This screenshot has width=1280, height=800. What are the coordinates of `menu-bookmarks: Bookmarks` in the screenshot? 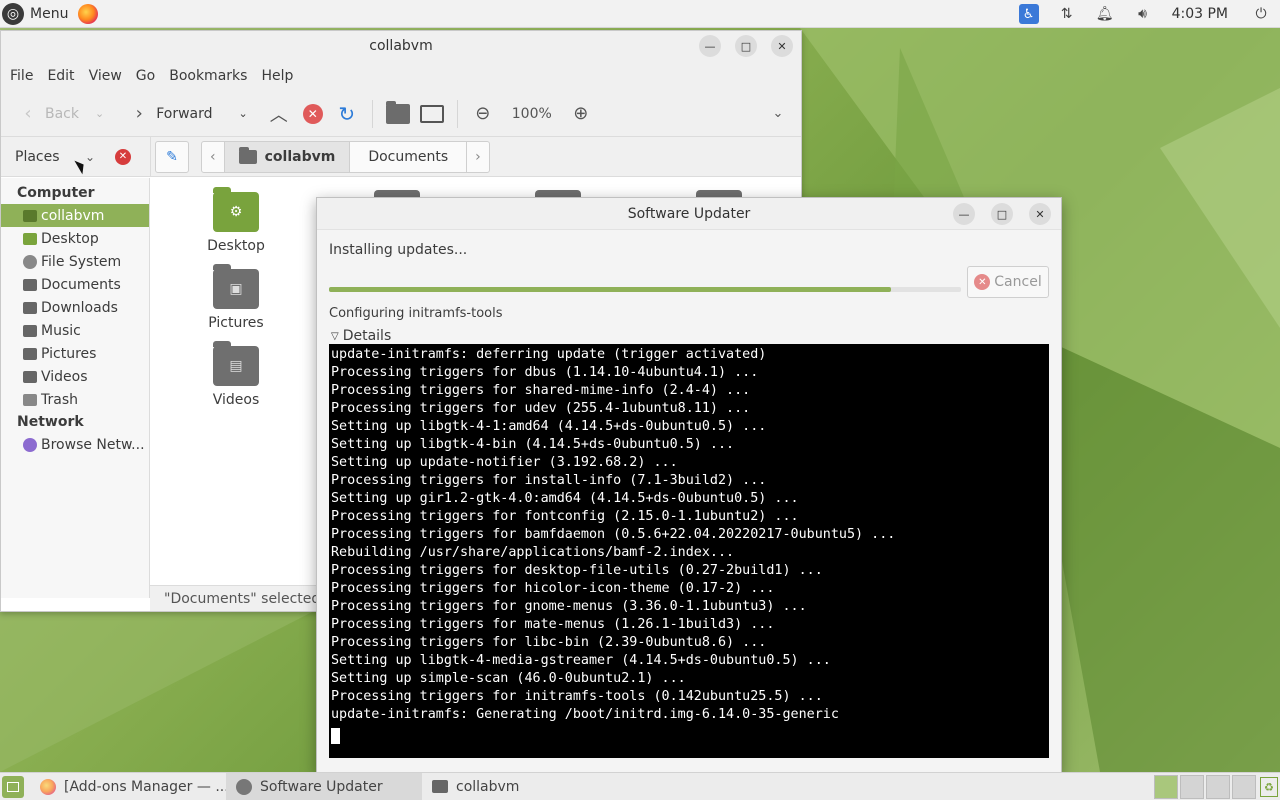 It's located at (208, 76).